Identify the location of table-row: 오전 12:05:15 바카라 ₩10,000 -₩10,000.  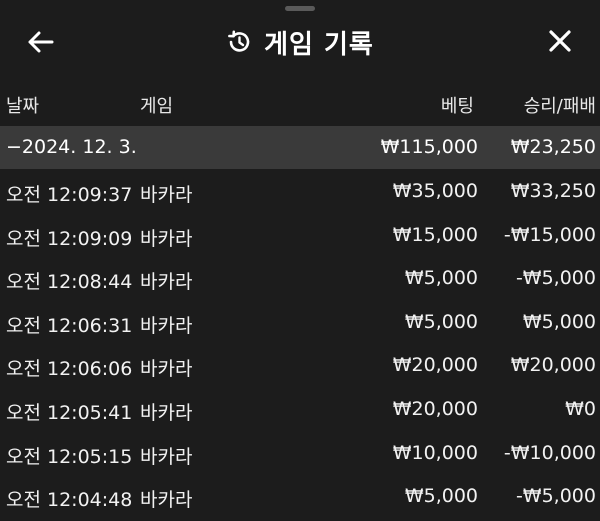
(300, 453).